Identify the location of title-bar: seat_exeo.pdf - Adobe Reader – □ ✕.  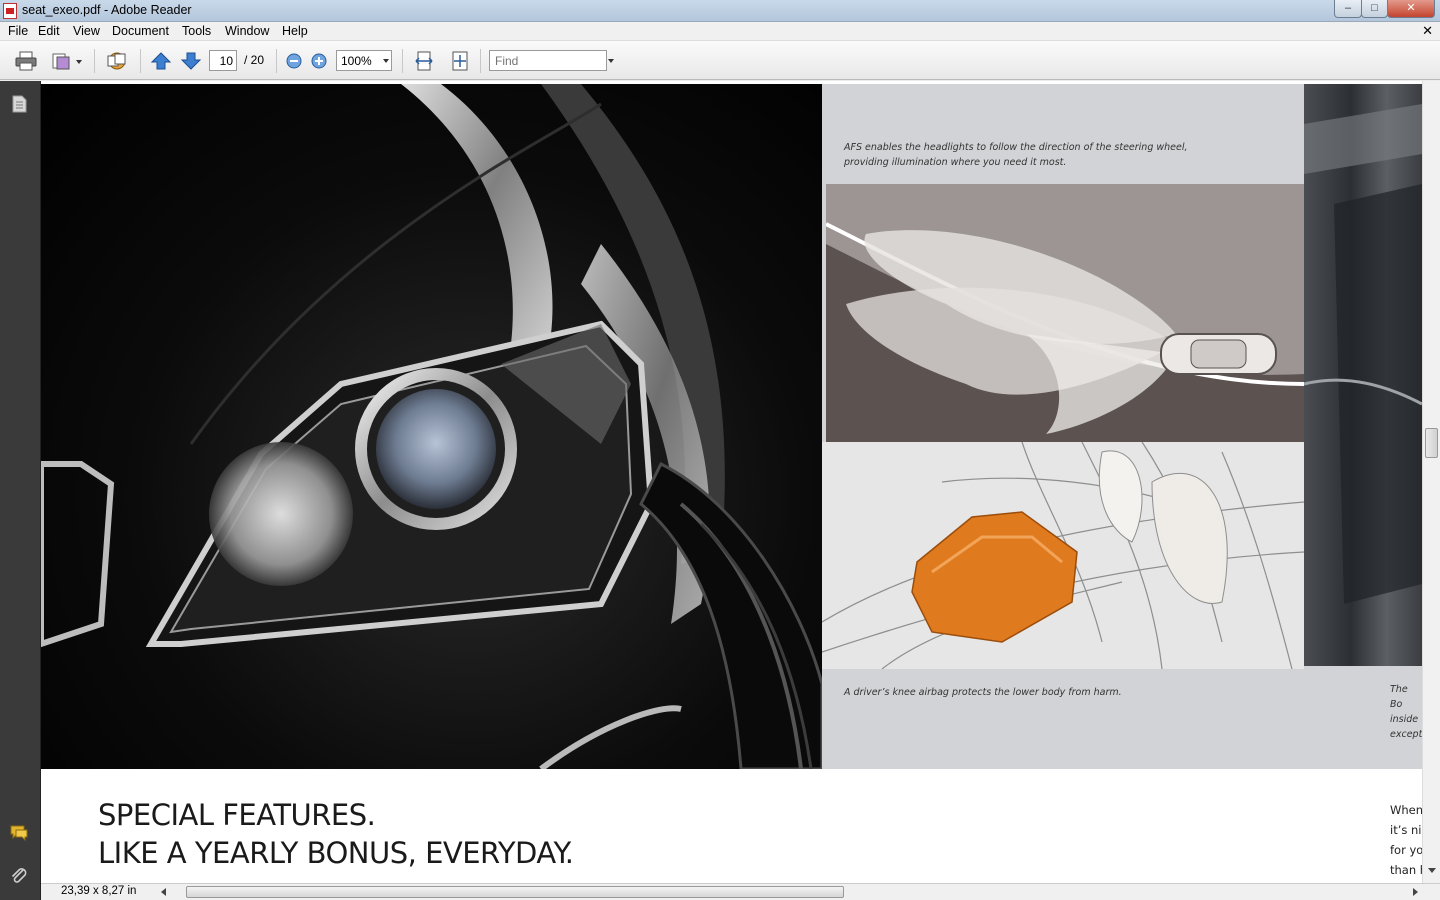
(720, 11).